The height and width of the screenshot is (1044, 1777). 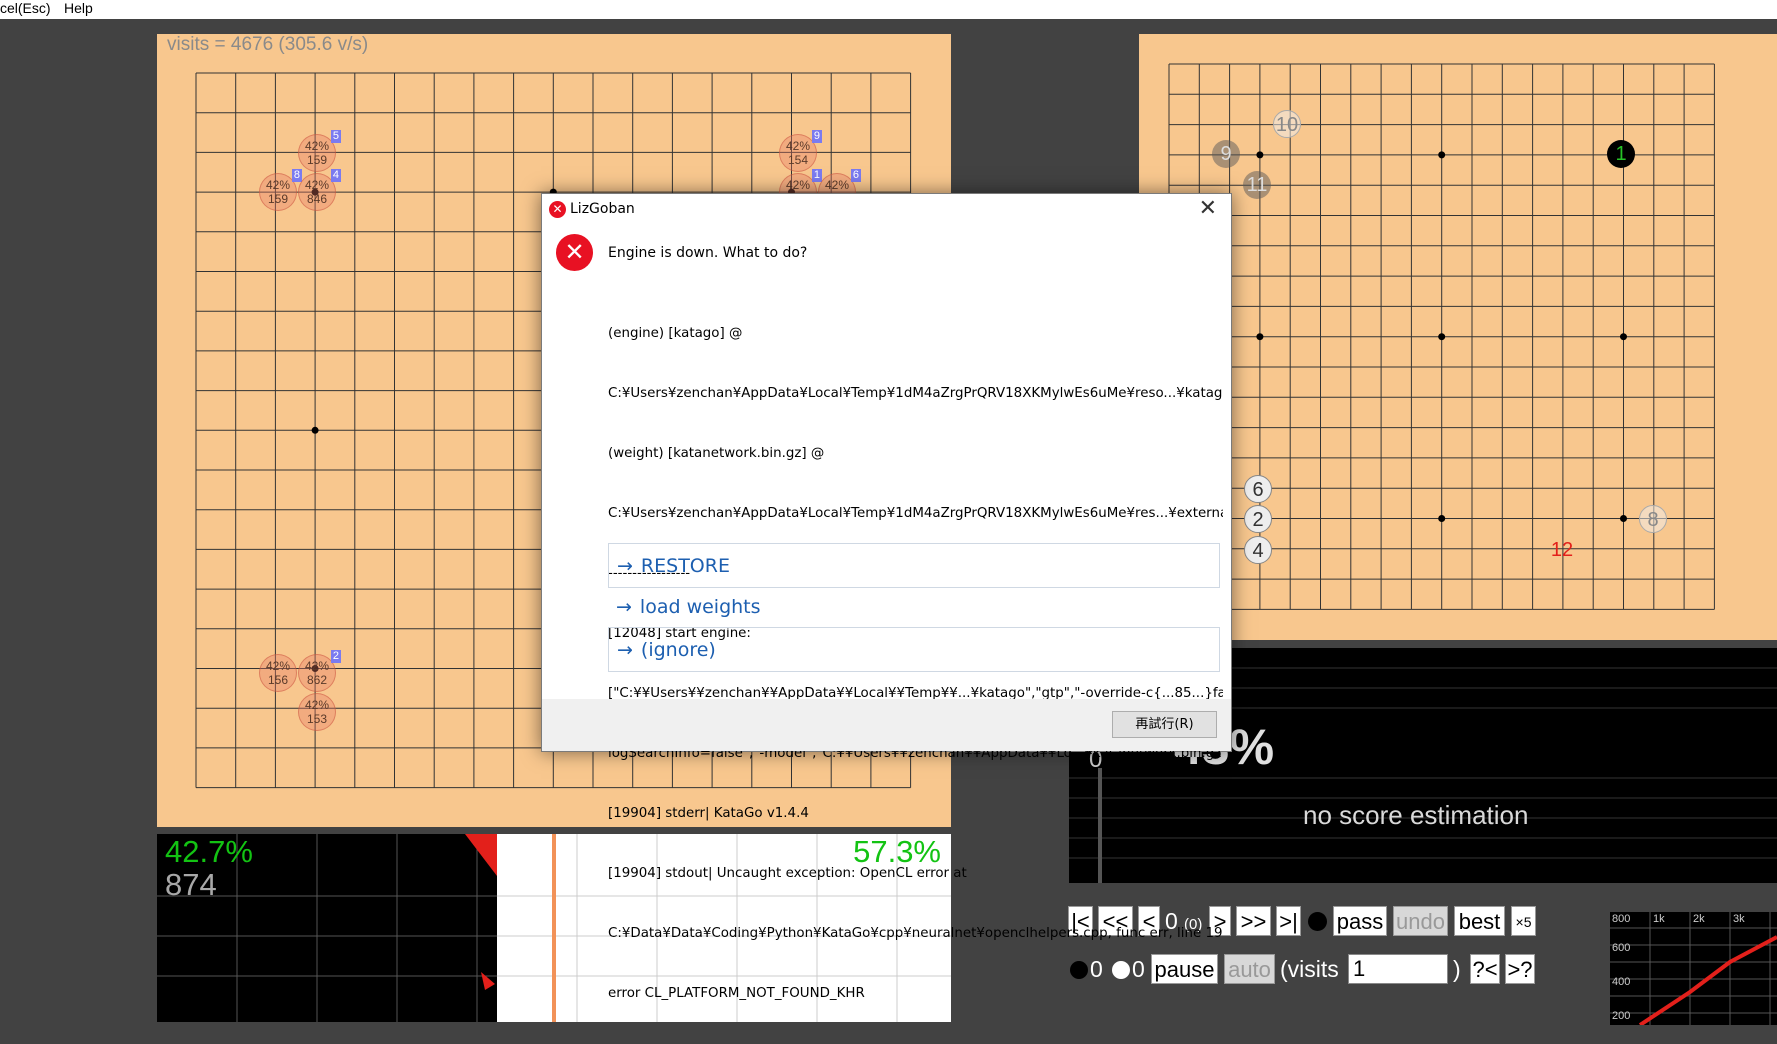 What do you see at coordinates (1520, 969) in the screenshot?
I see `query-next-button: >?` at bounding box center [1520, 969].